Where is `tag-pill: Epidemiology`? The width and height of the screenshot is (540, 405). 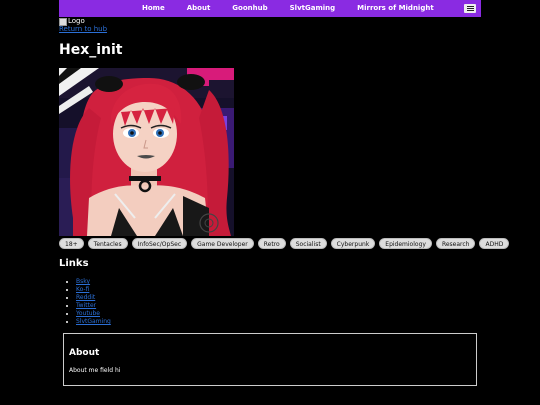 tag-pill: Epidemiology is located at coordinates (405, 243).